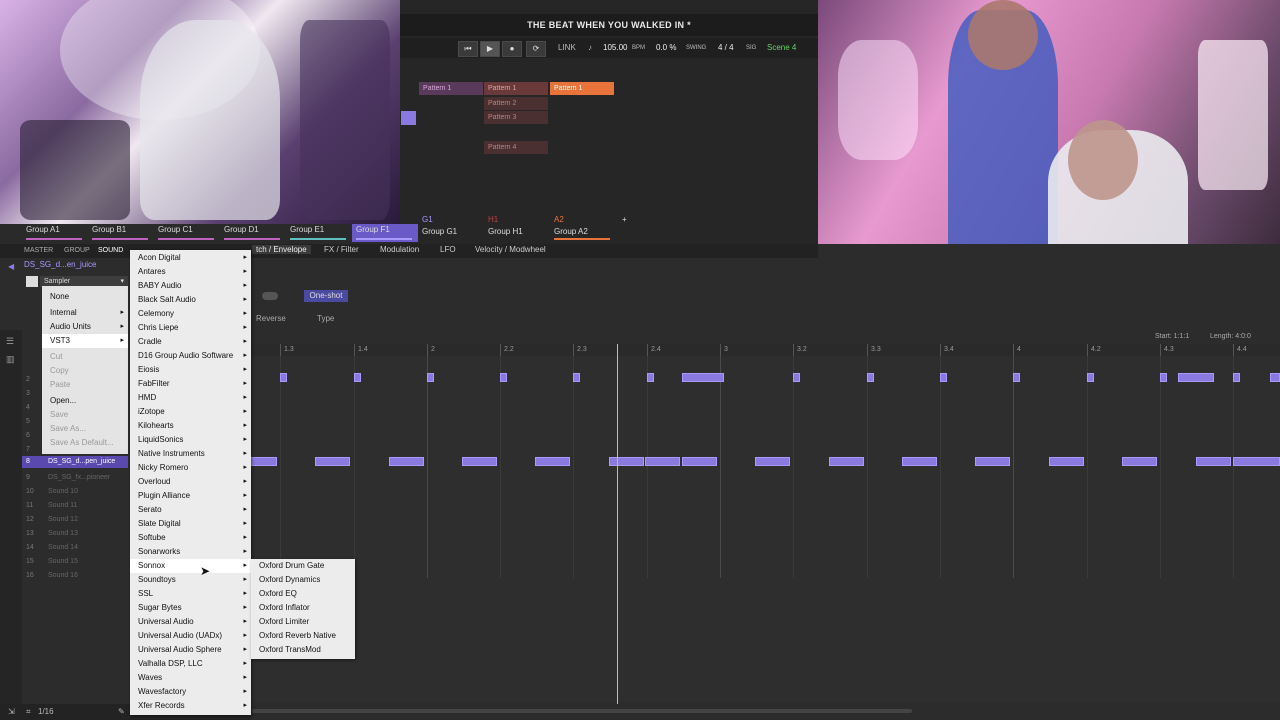 The image size is (1280, 720). Describe the element at coordinates (192, 482) in the screenshot. I see `vendor-menu-item: Overloud ▸` at that location.